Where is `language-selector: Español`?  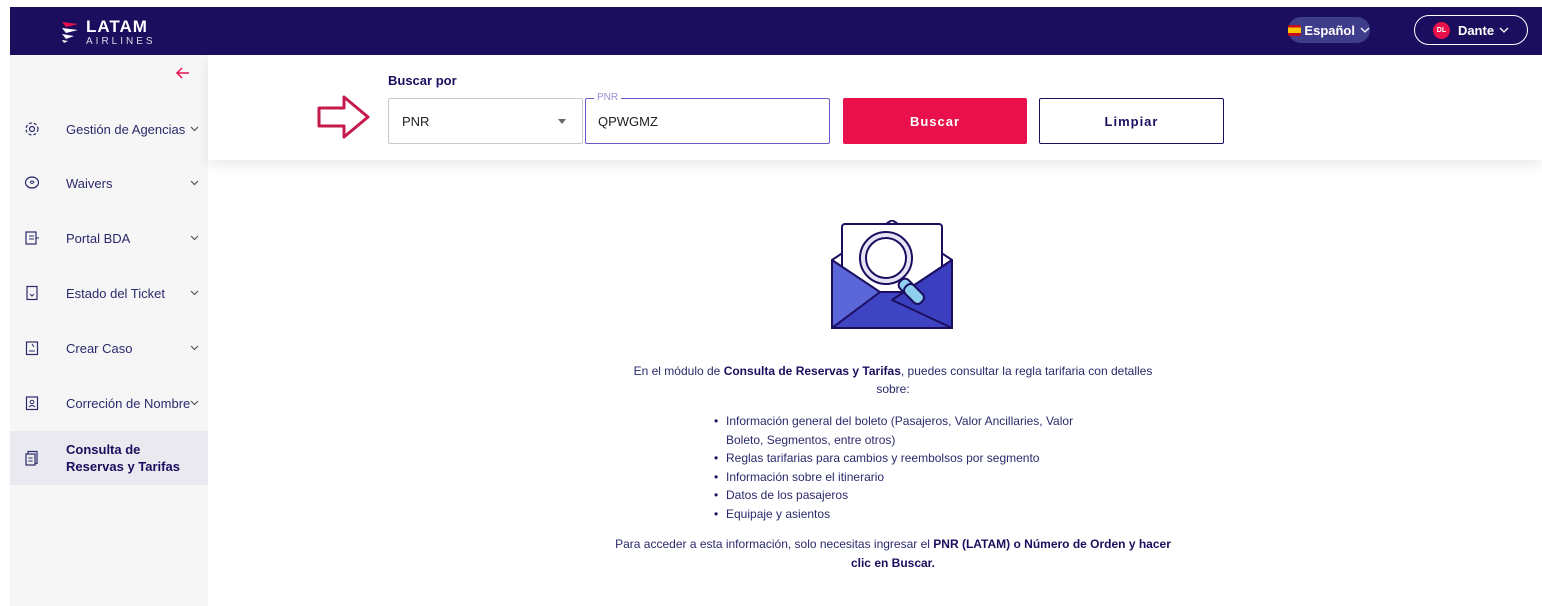
language-selector: Español is located at coordinates (1329, 30).